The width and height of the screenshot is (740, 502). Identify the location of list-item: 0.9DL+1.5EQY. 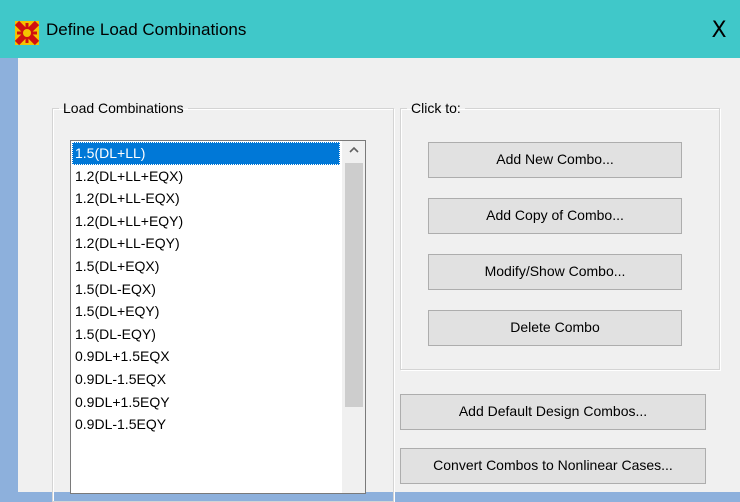
(206, 402).